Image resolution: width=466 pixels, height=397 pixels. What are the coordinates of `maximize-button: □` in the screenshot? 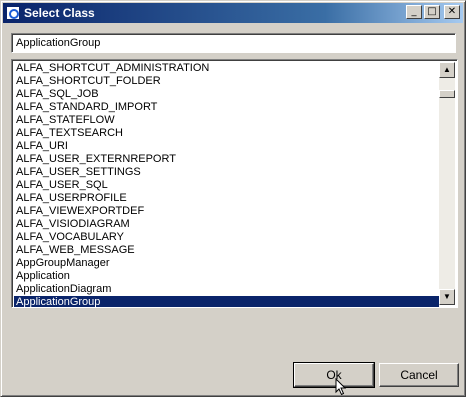 It's located at (432, 12).